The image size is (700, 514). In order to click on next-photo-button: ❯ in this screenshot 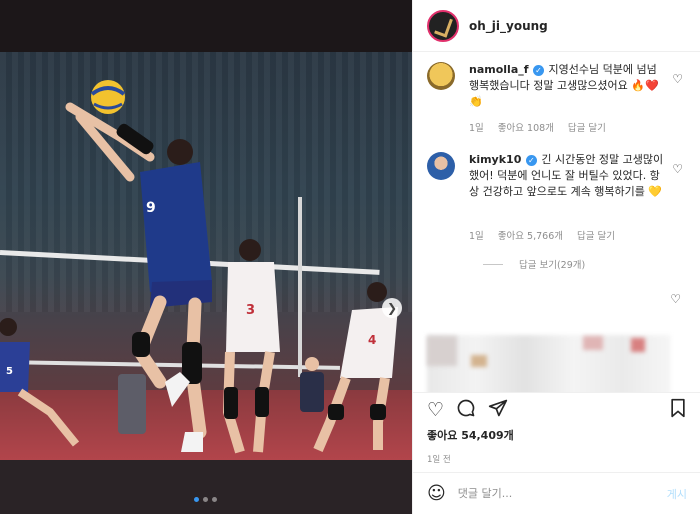, I will do `click(392, 308)`.